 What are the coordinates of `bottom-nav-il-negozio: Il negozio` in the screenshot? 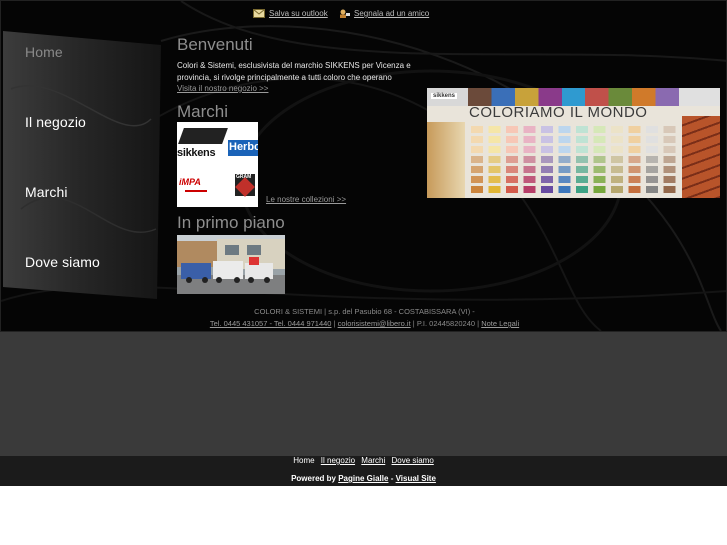 It's located at (338, 460).